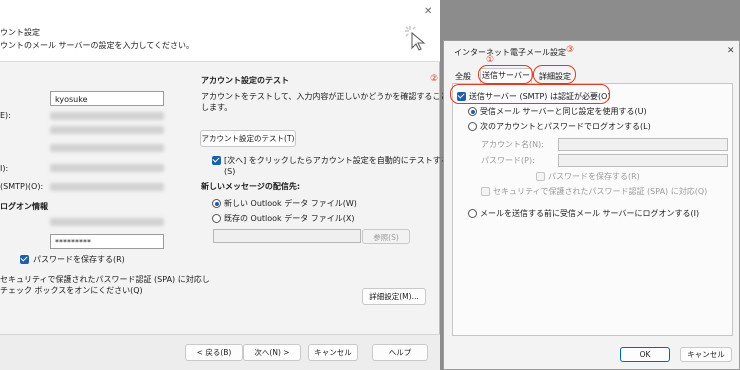  What do you see at coordinates (107, 98) in the screenshot?
I see `username-field: kyosuke` at bounding box center [107, 98].